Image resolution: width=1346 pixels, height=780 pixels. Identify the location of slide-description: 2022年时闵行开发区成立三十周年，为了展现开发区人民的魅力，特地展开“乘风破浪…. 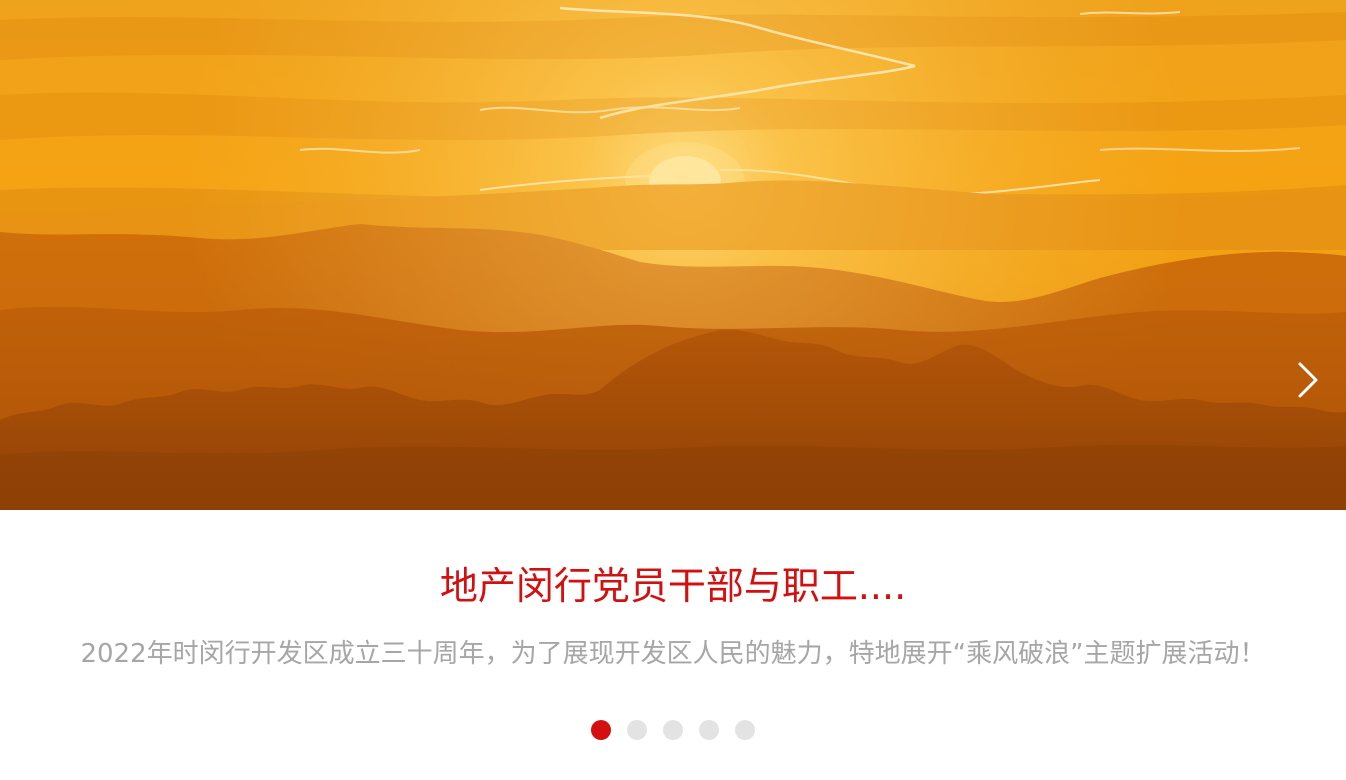
(673, 654).